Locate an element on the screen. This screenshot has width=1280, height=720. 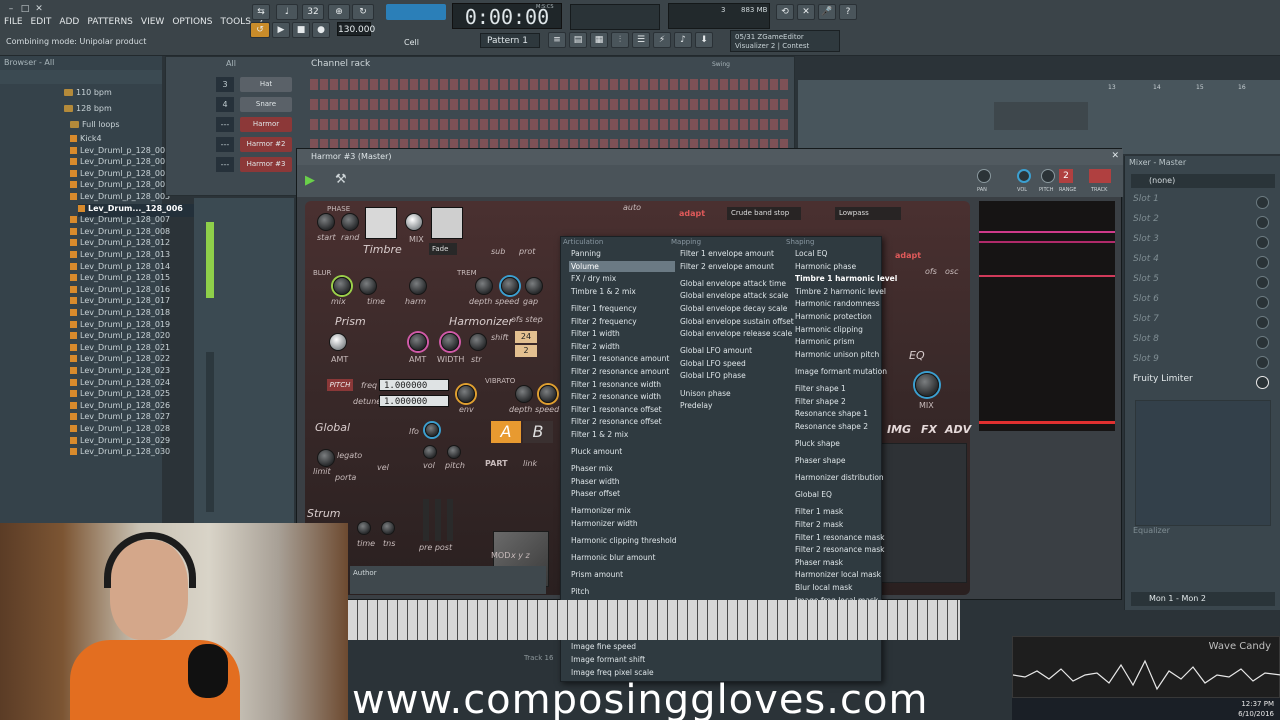
plugin-arrow-icon: ▶ is located at coordinates (310, 180).